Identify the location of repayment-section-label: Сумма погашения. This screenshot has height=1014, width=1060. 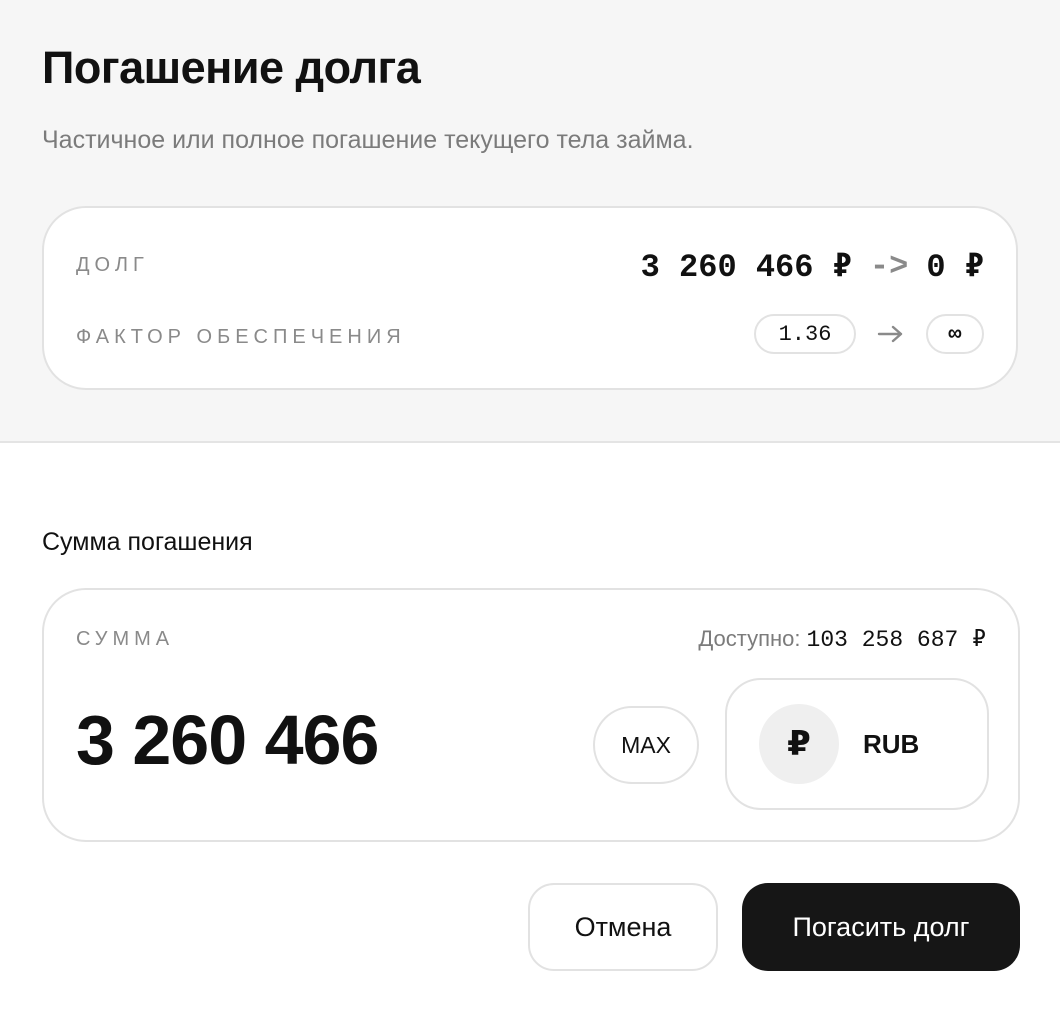
(147, 542).